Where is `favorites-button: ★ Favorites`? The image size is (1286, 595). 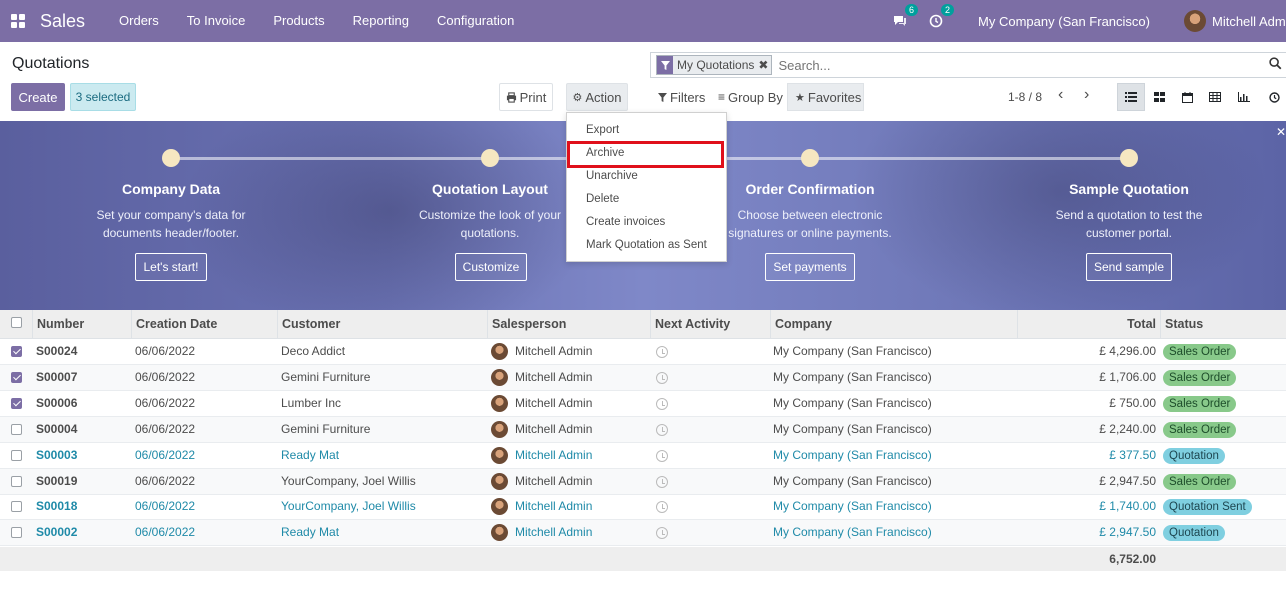
favorites-button: ★ Favorites is located at coordinates (825, 97).